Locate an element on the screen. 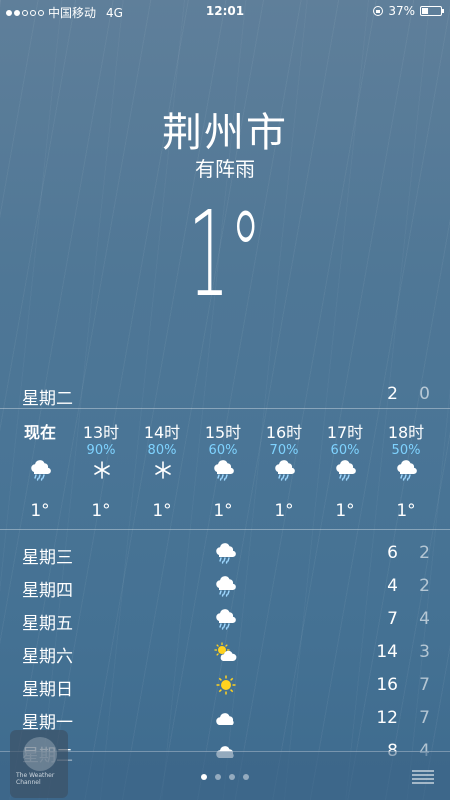 This screenshot has height=800, width=450. daily-row: 星期一 12 7 is located at coordinates (225, 719).